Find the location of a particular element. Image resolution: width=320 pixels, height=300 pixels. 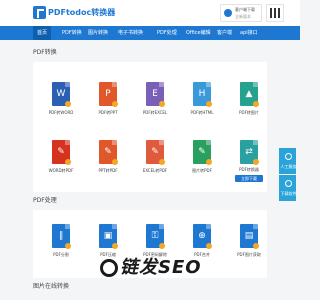

file-type-glyph: ⇄ is located at coordinates (249, 152).